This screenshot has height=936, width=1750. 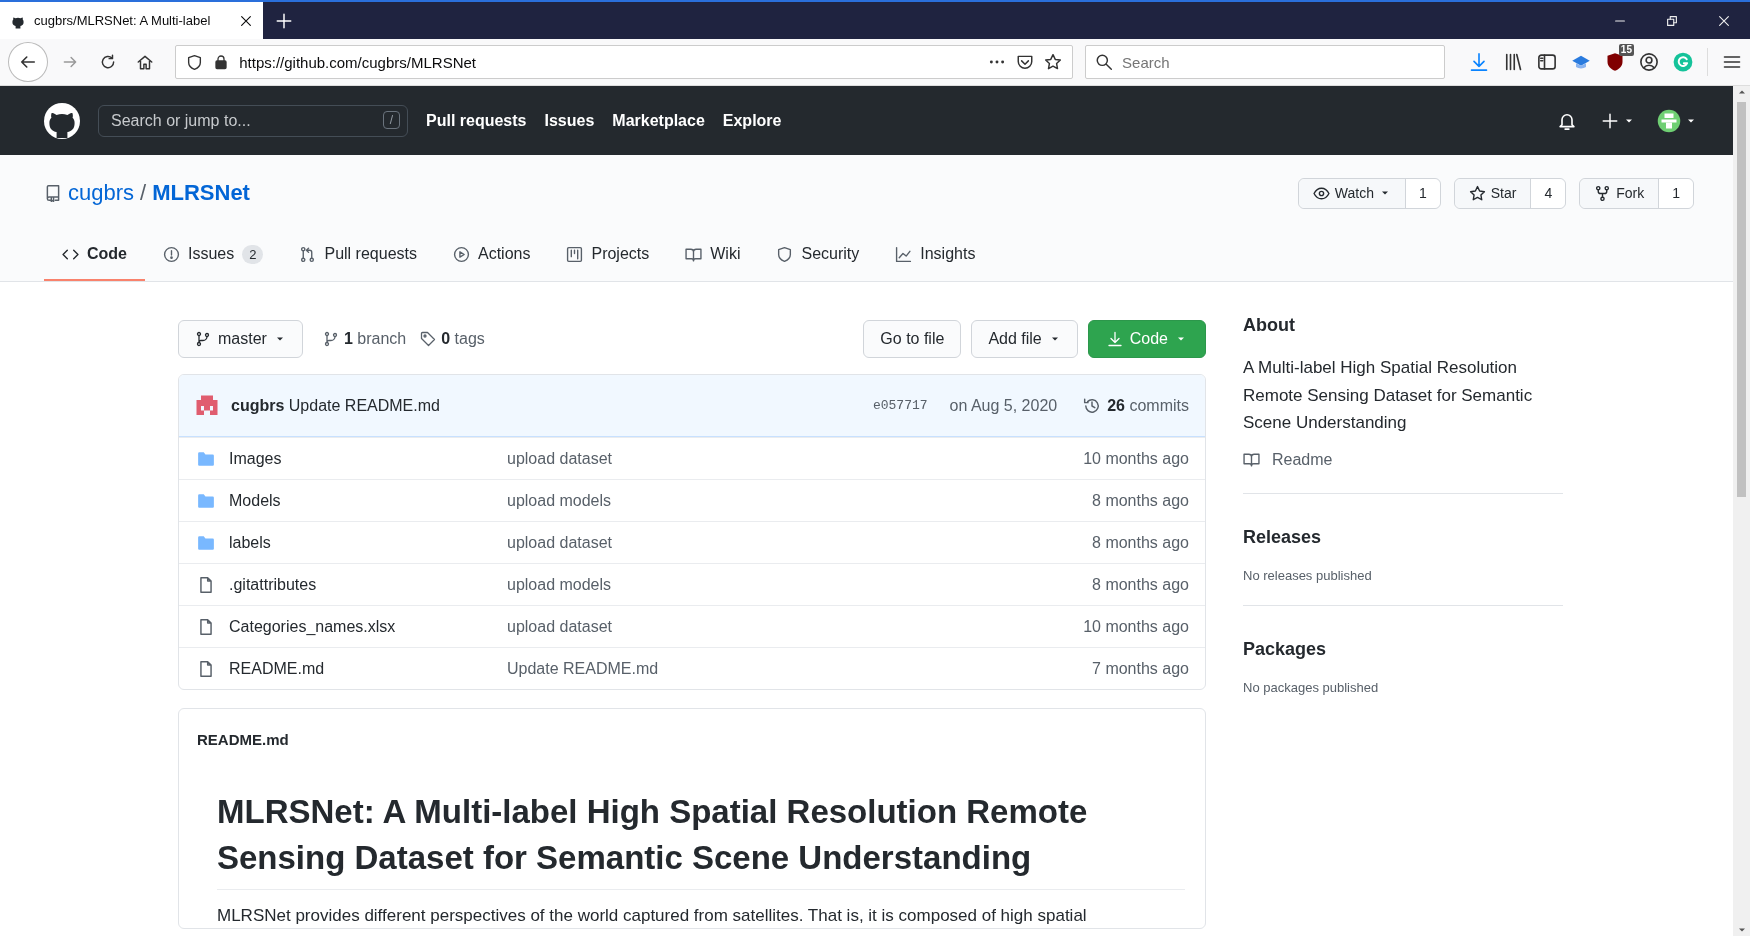 What do you see at coordinates (452, 339) in the screenshot?
I see `tags-link: 0 tags` at bounding box center [452, 339].